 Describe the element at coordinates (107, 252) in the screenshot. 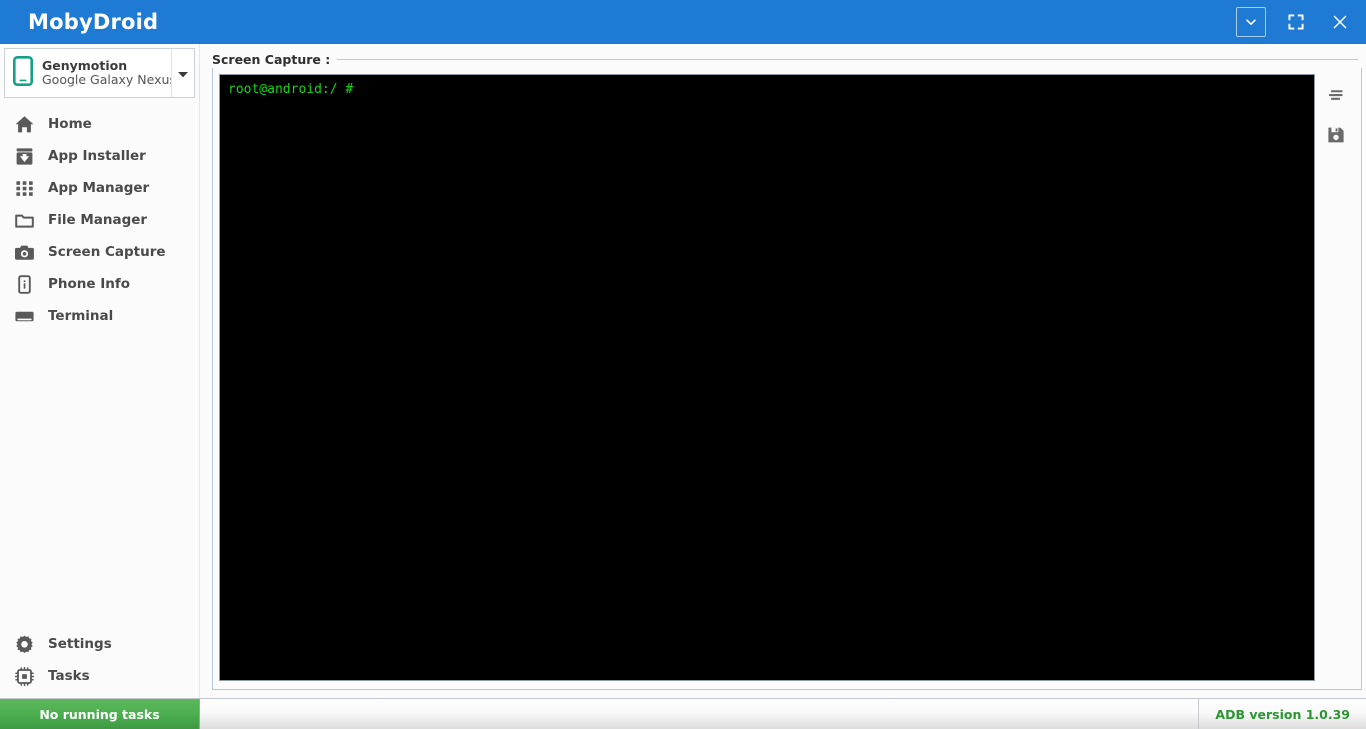

I see `sidebar-item-label: Screen Capture` at that location.